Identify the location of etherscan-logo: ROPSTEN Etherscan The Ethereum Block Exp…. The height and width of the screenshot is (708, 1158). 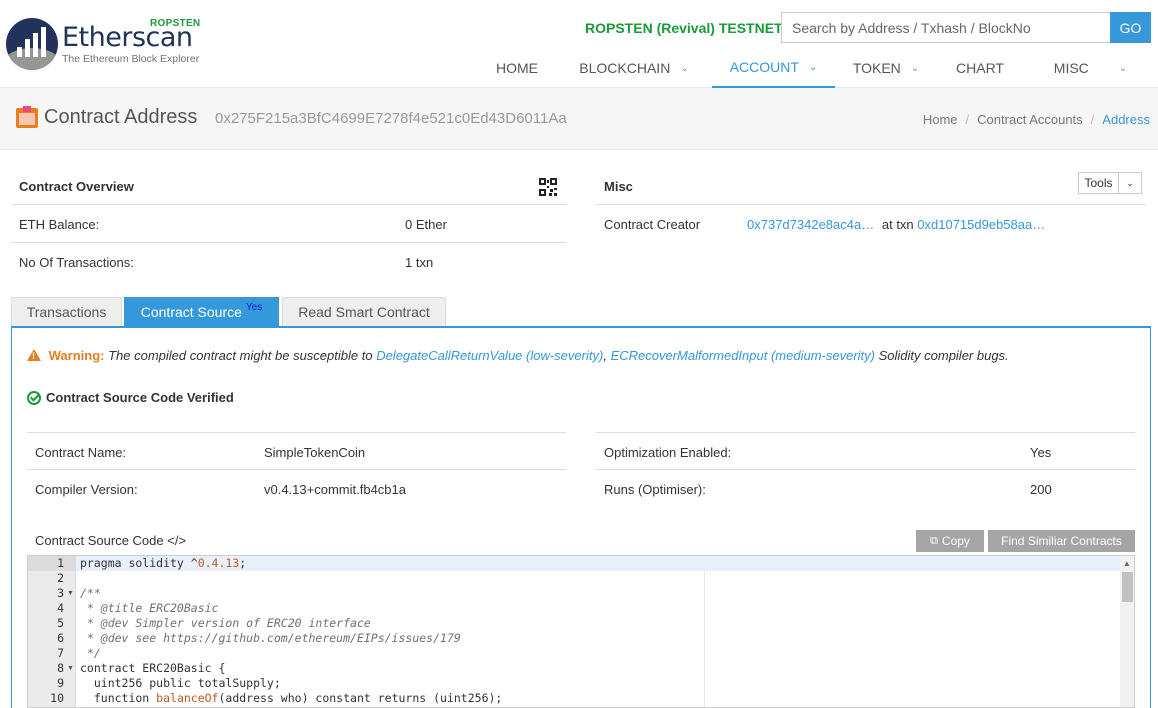
(111, 46).